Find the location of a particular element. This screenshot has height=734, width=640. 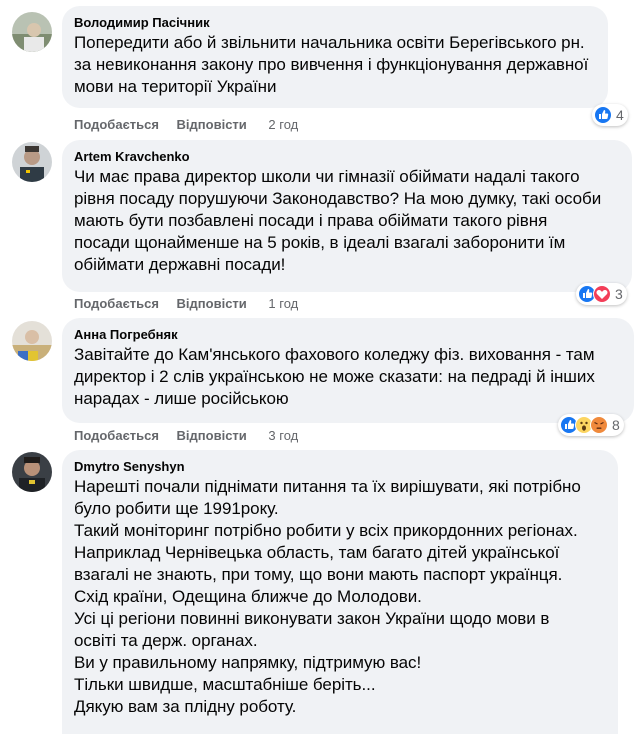

comment-line: обіймати державні посади! is located at coordinates (180, 264).